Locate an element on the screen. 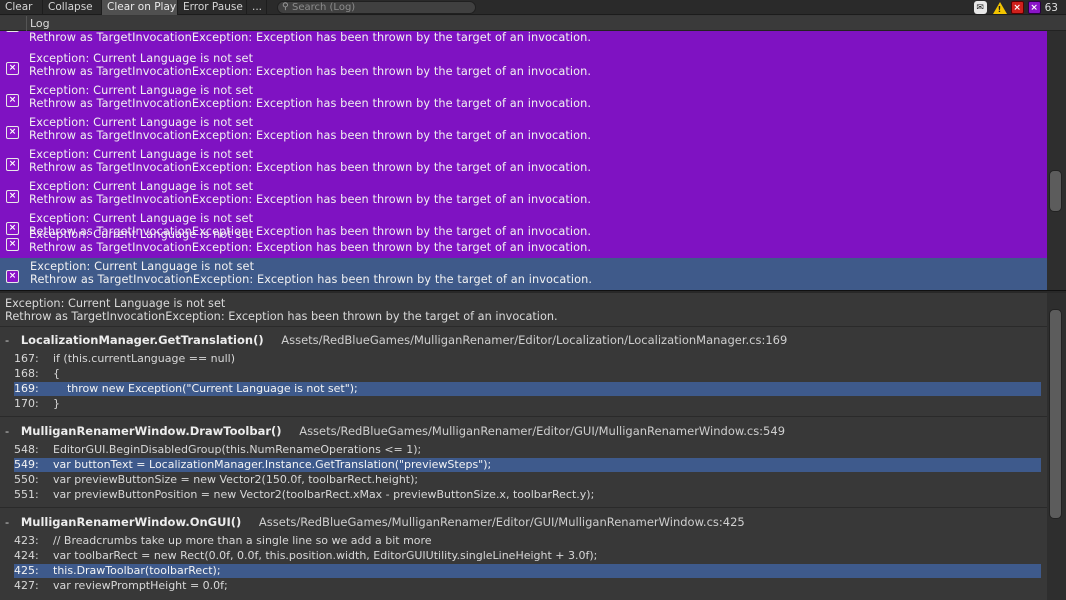  frame-function: MulliganRenamerWindow.DrawToolbar() is located at coordinates (151, 431).